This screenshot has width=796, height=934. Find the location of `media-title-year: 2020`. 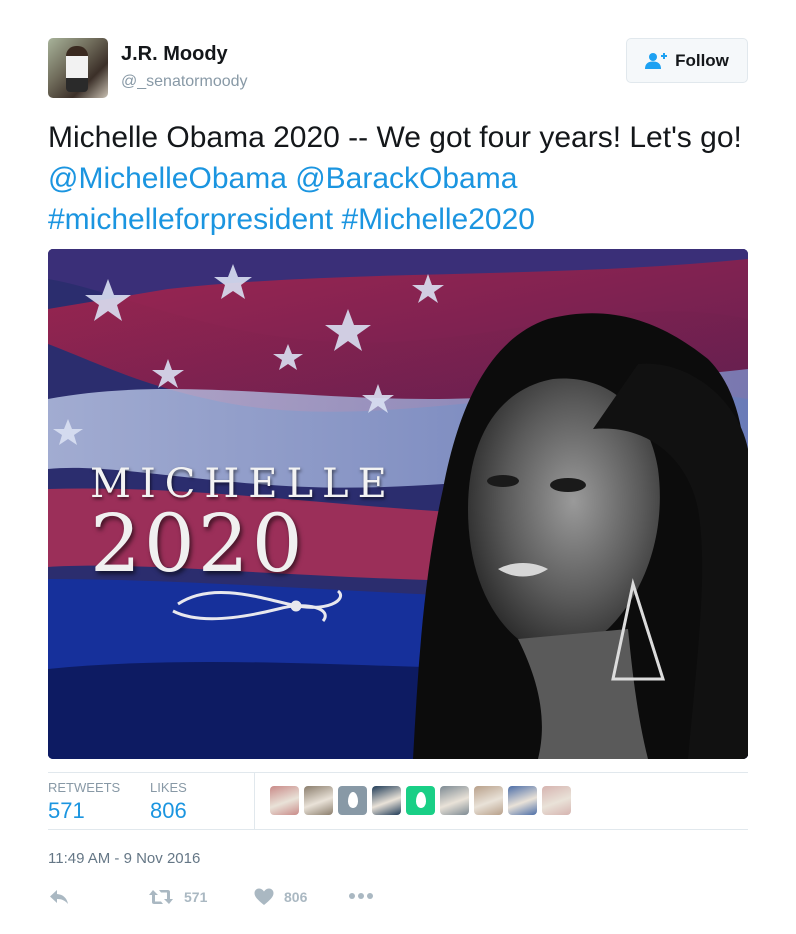

media-title-year: 2020 is located at coordinates (198, 543).